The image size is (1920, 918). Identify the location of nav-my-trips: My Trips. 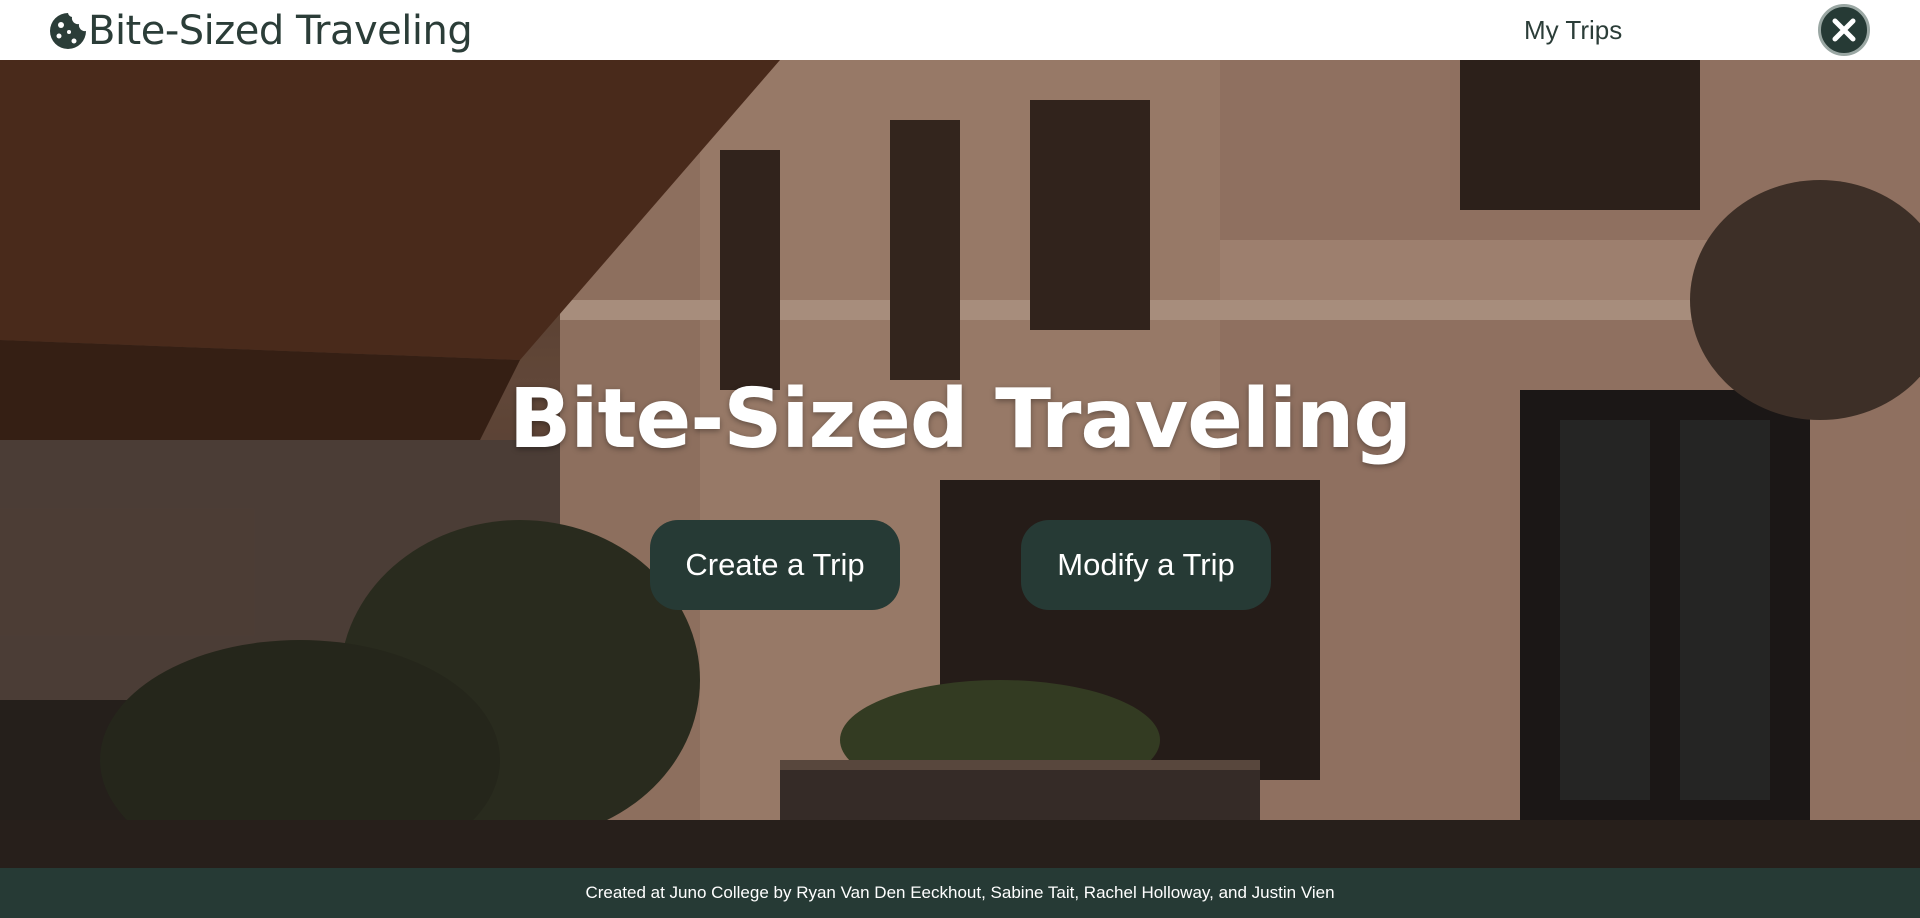
(1573, 30).